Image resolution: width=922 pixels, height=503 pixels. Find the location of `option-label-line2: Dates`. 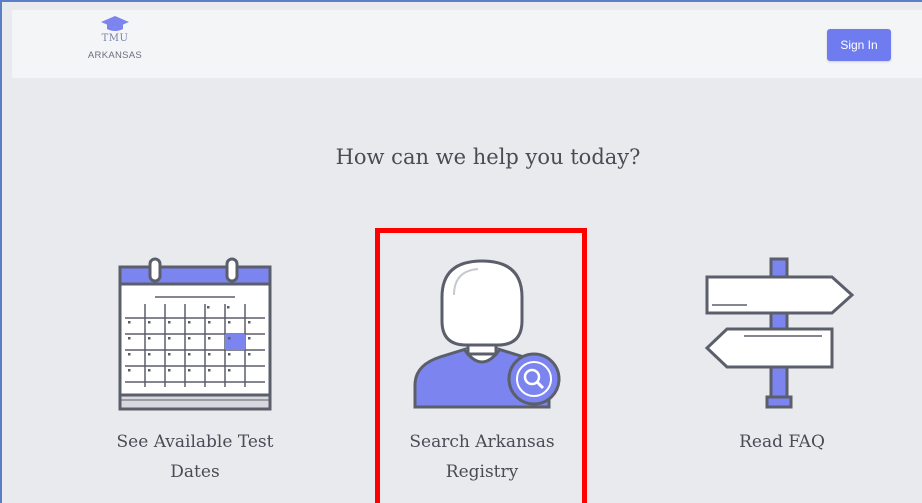

option-label-line2: Dates is located at coordinates (195, 472).